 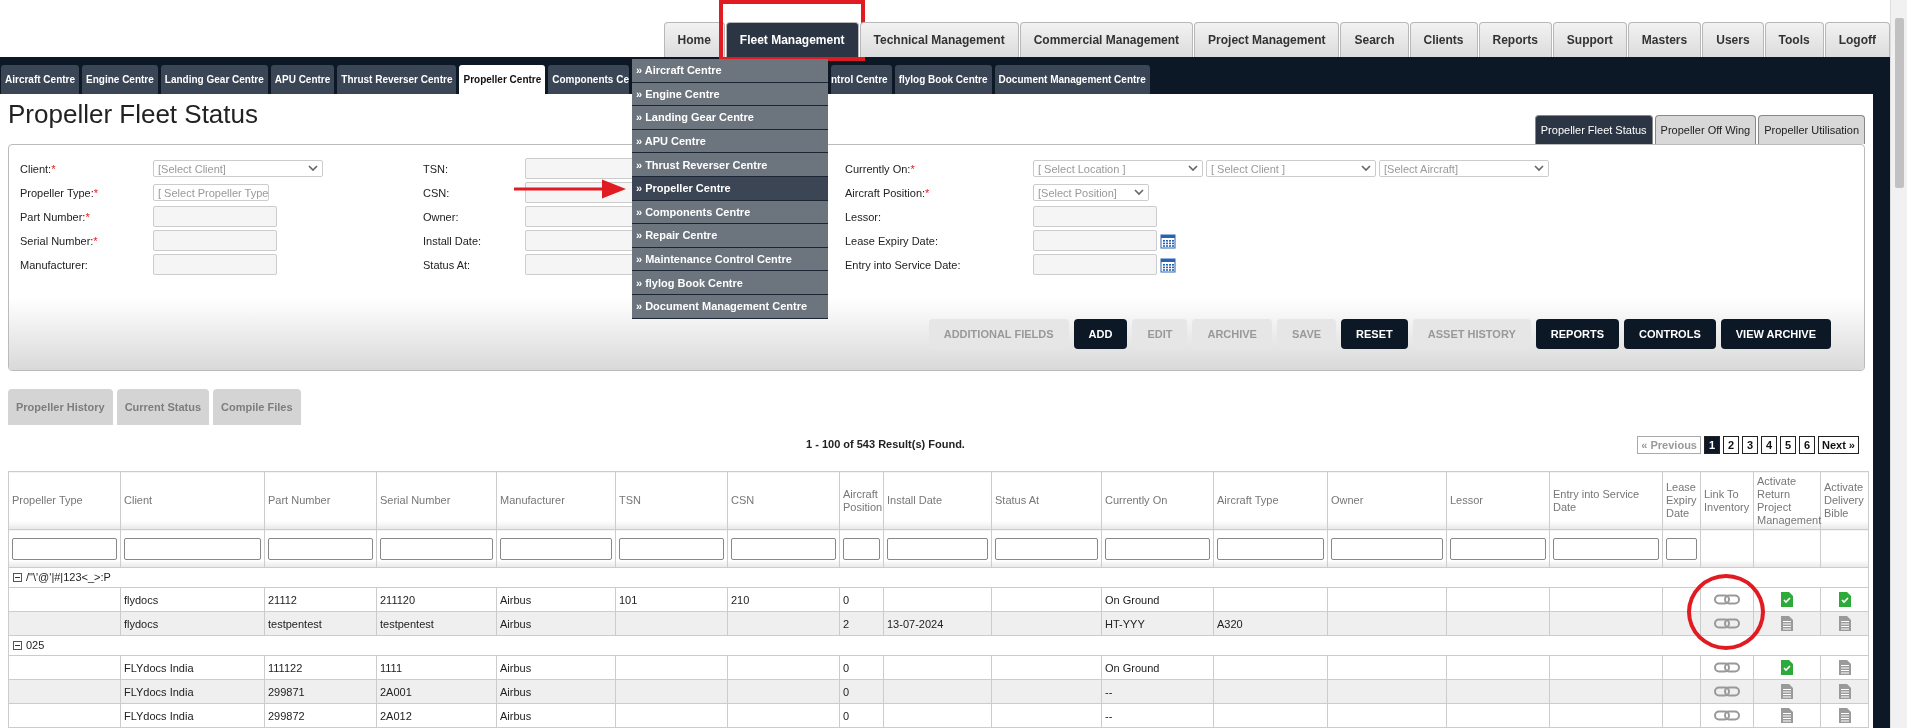 I want to click on menu-item: » Engine Centre, so click(x=729, y=94).